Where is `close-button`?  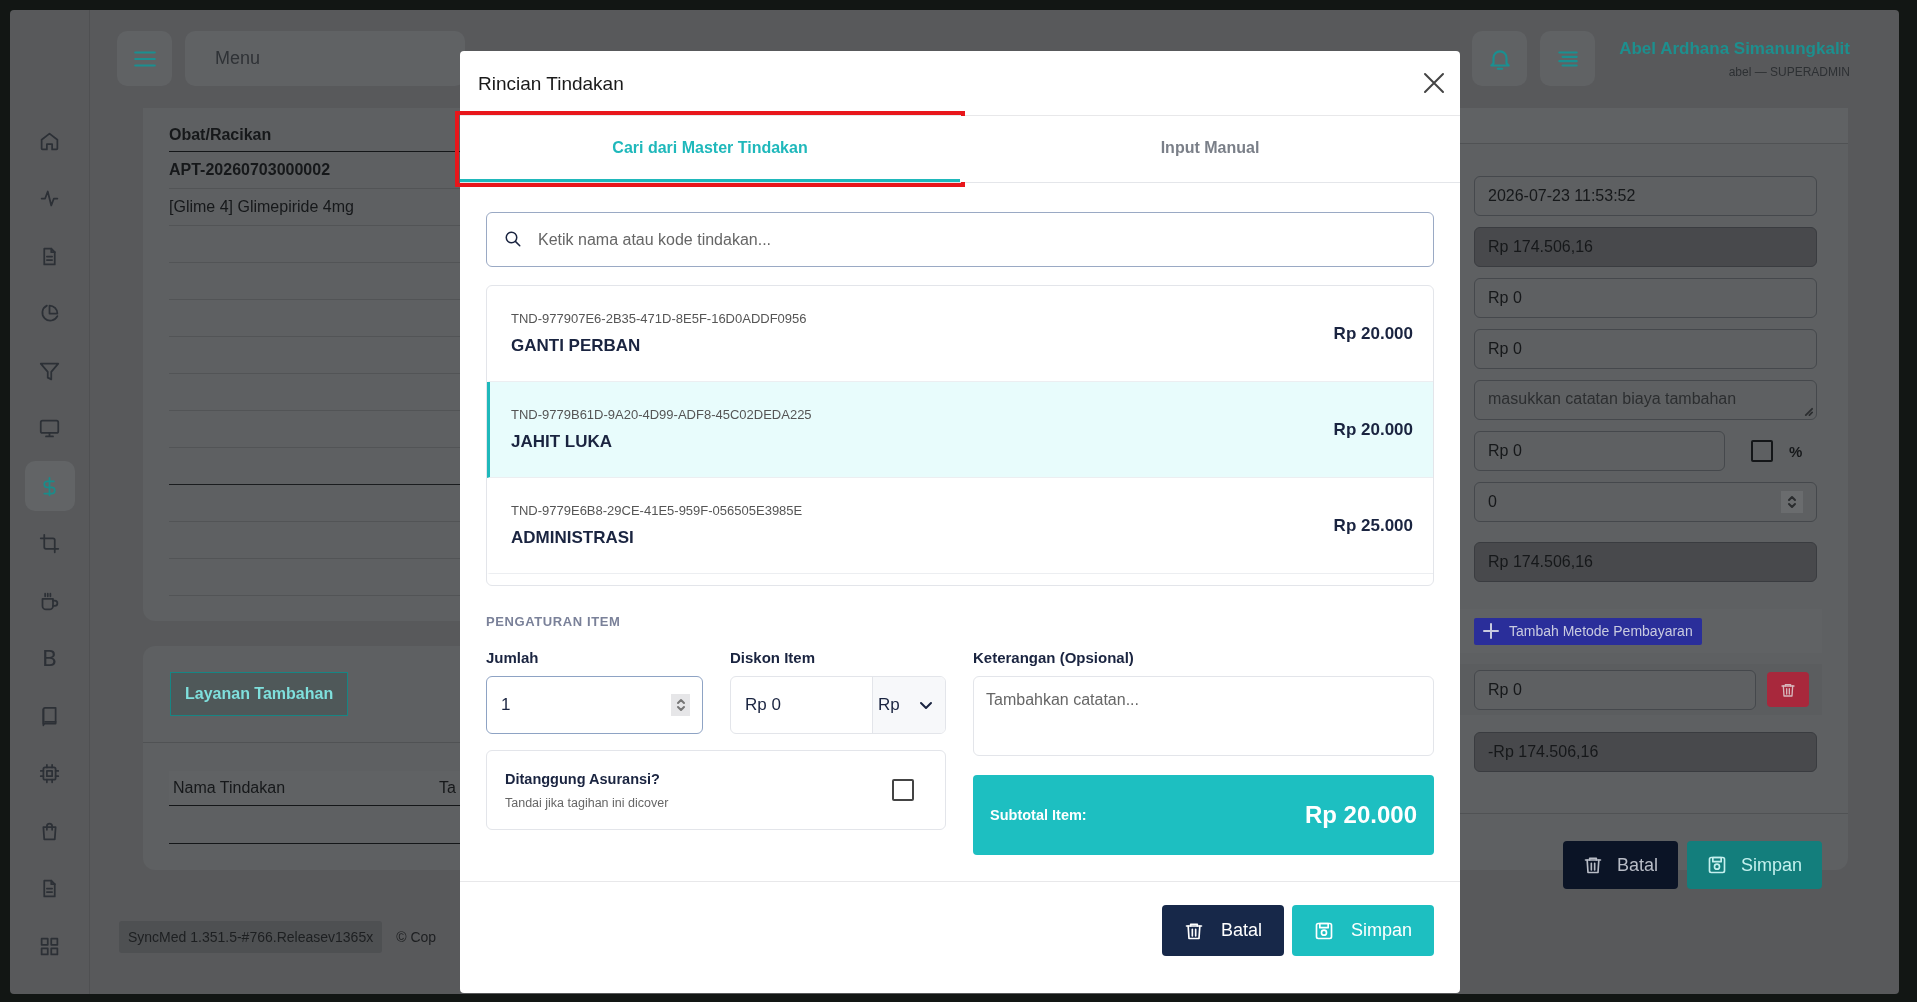 close-button is located at coordinates (1434, 83).